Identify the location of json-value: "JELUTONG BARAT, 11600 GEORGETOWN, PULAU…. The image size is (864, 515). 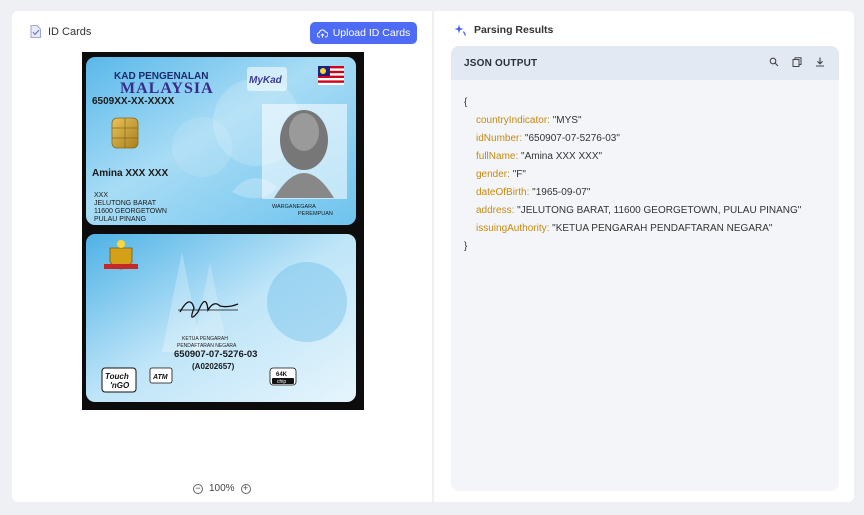
(659, 210).